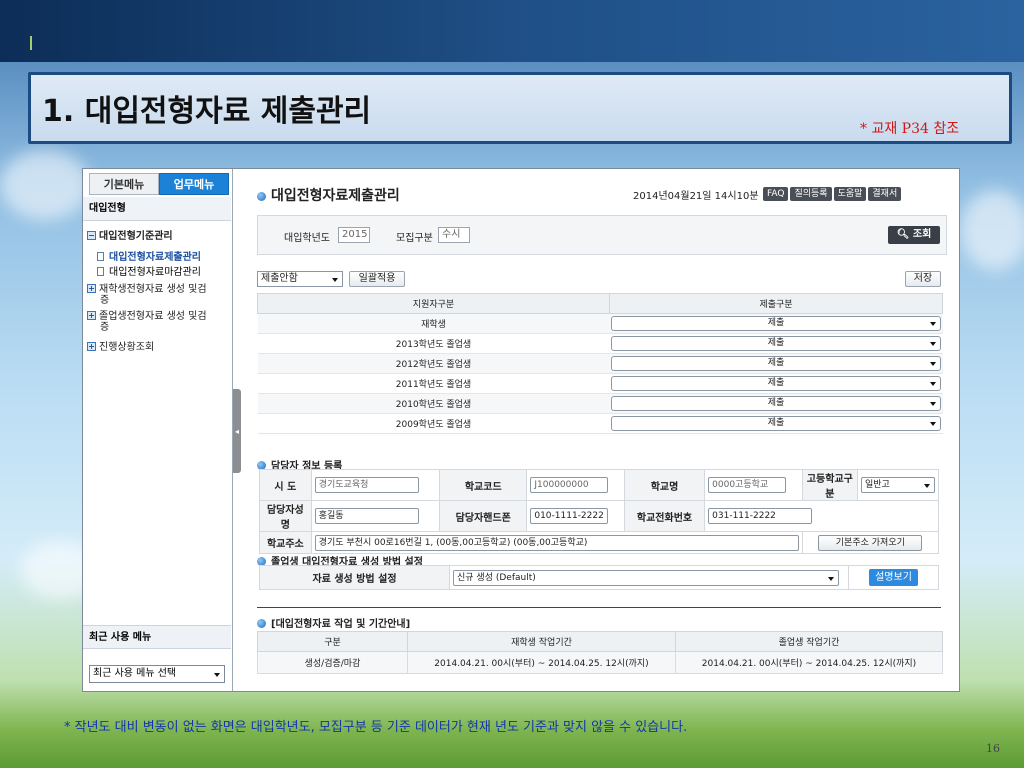  Describe the element at coordinates (696, 196) in the screenshot. I see `current-datetime: 2014년04월21일 14시10분` at that location.